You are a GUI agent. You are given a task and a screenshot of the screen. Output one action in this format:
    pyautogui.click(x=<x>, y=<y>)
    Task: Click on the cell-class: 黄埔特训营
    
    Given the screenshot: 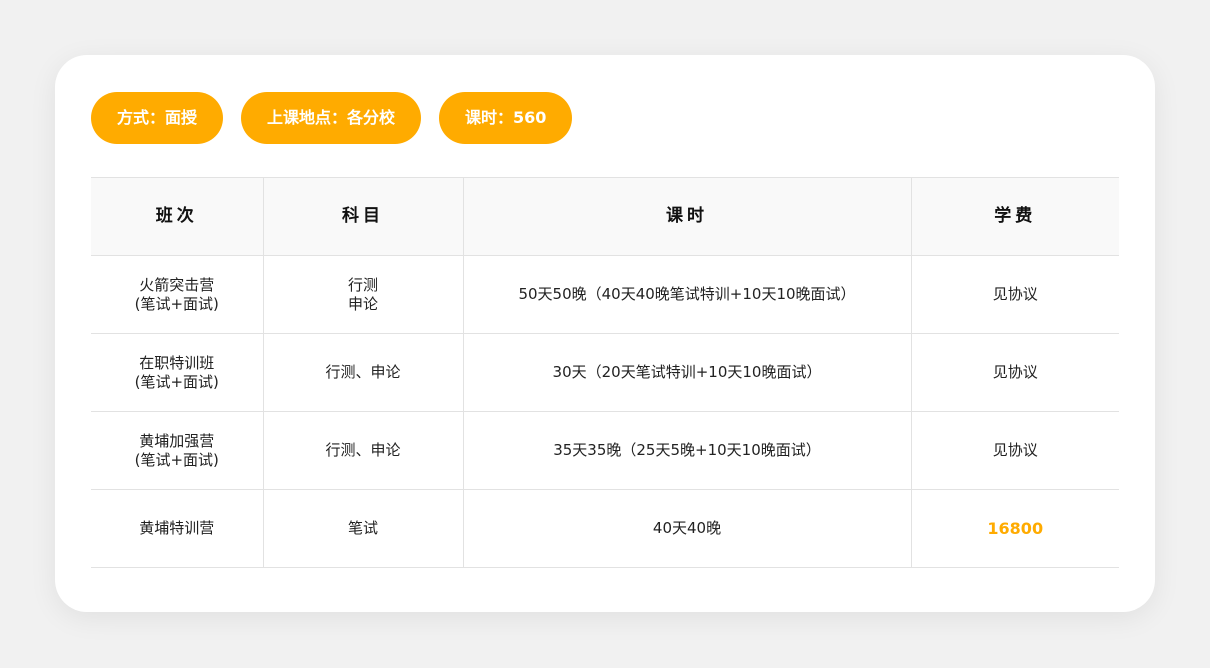 What is the action you would take?
    pyautogui.click(x=177, y=528)
    